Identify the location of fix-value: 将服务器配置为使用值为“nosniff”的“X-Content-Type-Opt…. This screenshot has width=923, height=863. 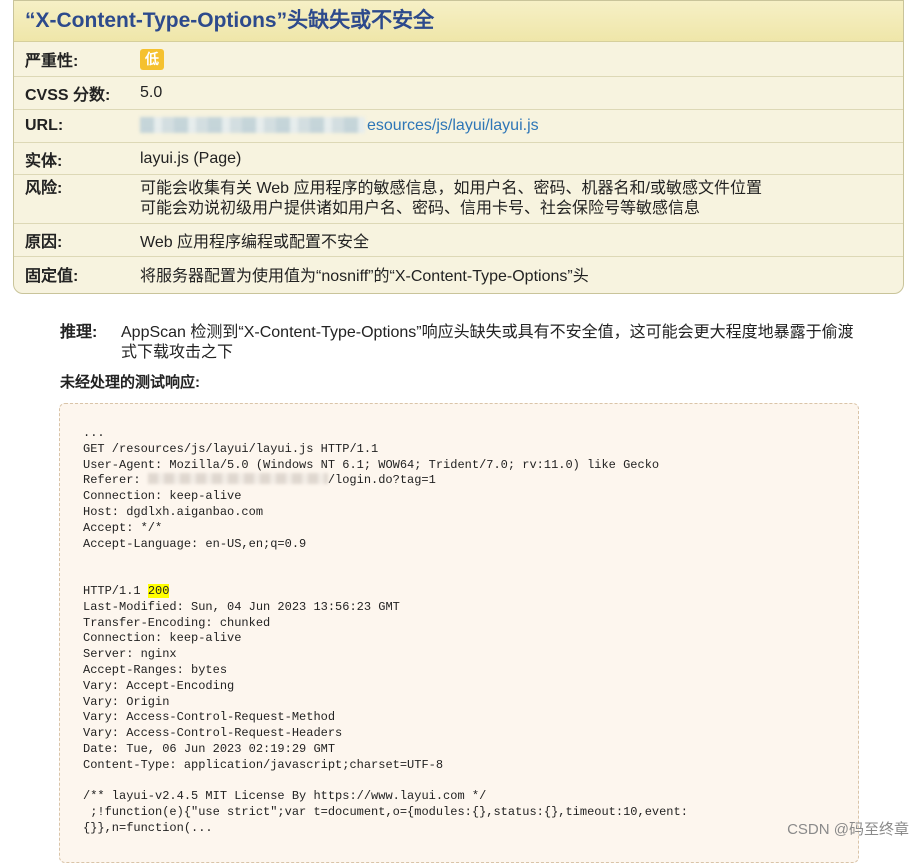
(364, 276).